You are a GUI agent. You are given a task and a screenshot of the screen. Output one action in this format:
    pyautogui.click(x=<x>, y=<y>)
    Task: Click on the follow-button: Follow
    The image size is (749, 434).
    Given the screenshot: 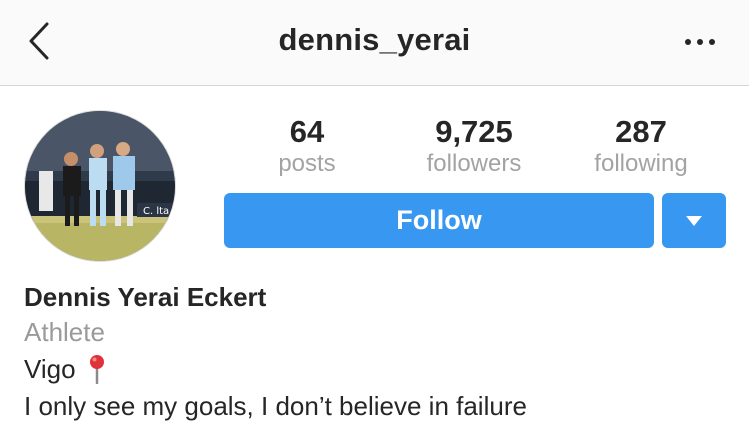 What is the action you would take?
    pyautogui.click(x=439, y=220)
    